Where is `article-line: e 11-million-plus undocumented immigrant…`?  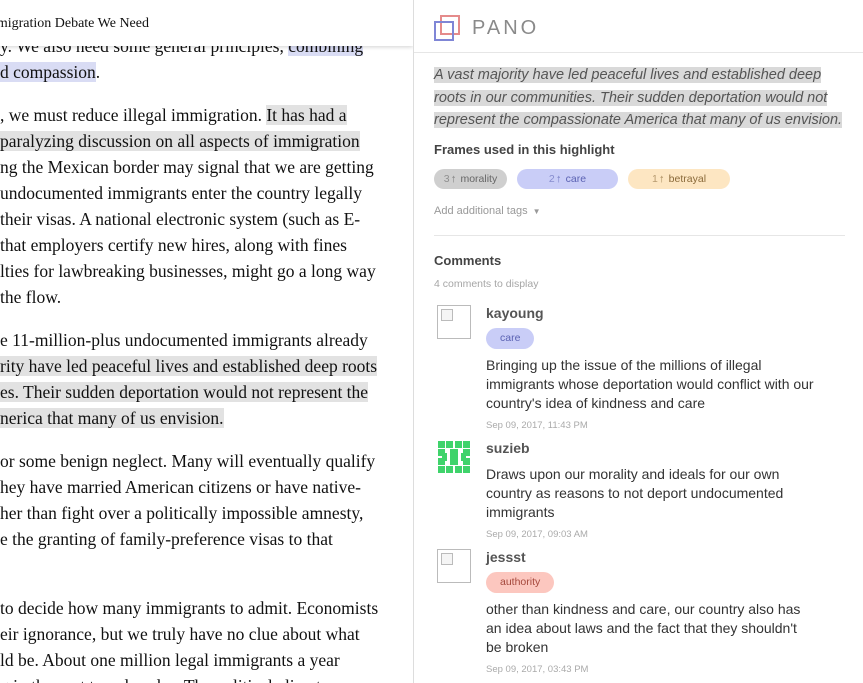
article-line: e 11-million-plus undocumented immigrant… is located at coordinates (184, 340).